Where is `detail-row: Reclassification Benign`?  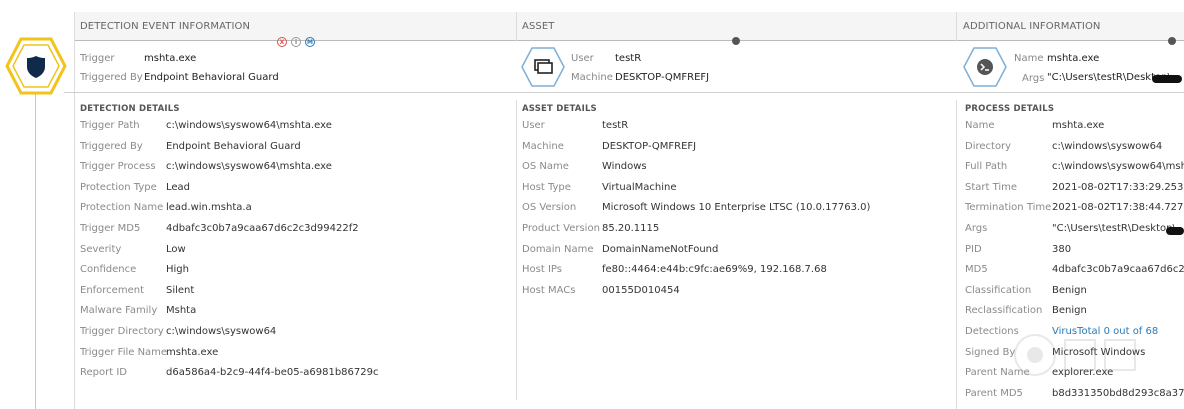 detail-row: Reclassification Benign is located at coordinates (1074, 312).